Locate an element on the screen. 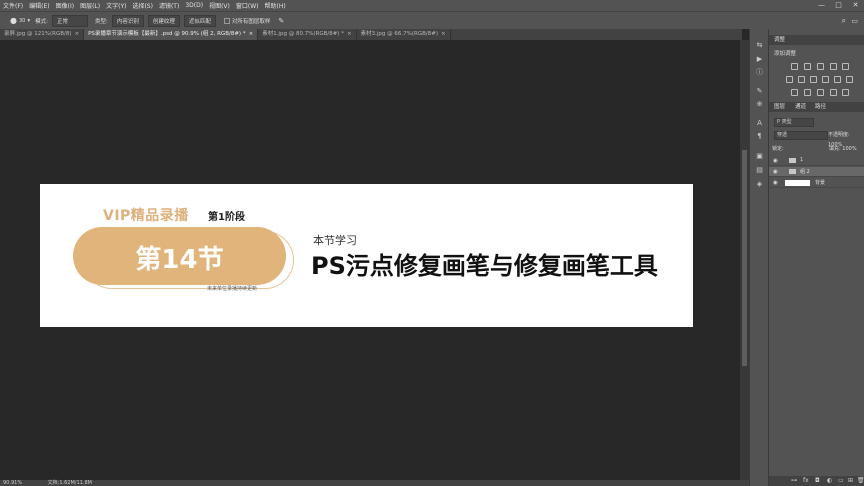 The height and width of the screenshot is (486, 864). layer-kind-filter: P 类型 is located at coordinates (794, 122).